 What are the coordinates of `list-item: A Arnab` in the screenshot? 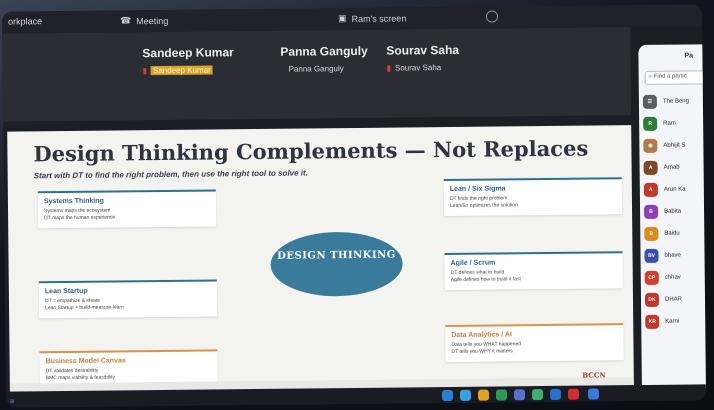 It's located at (675, 167).